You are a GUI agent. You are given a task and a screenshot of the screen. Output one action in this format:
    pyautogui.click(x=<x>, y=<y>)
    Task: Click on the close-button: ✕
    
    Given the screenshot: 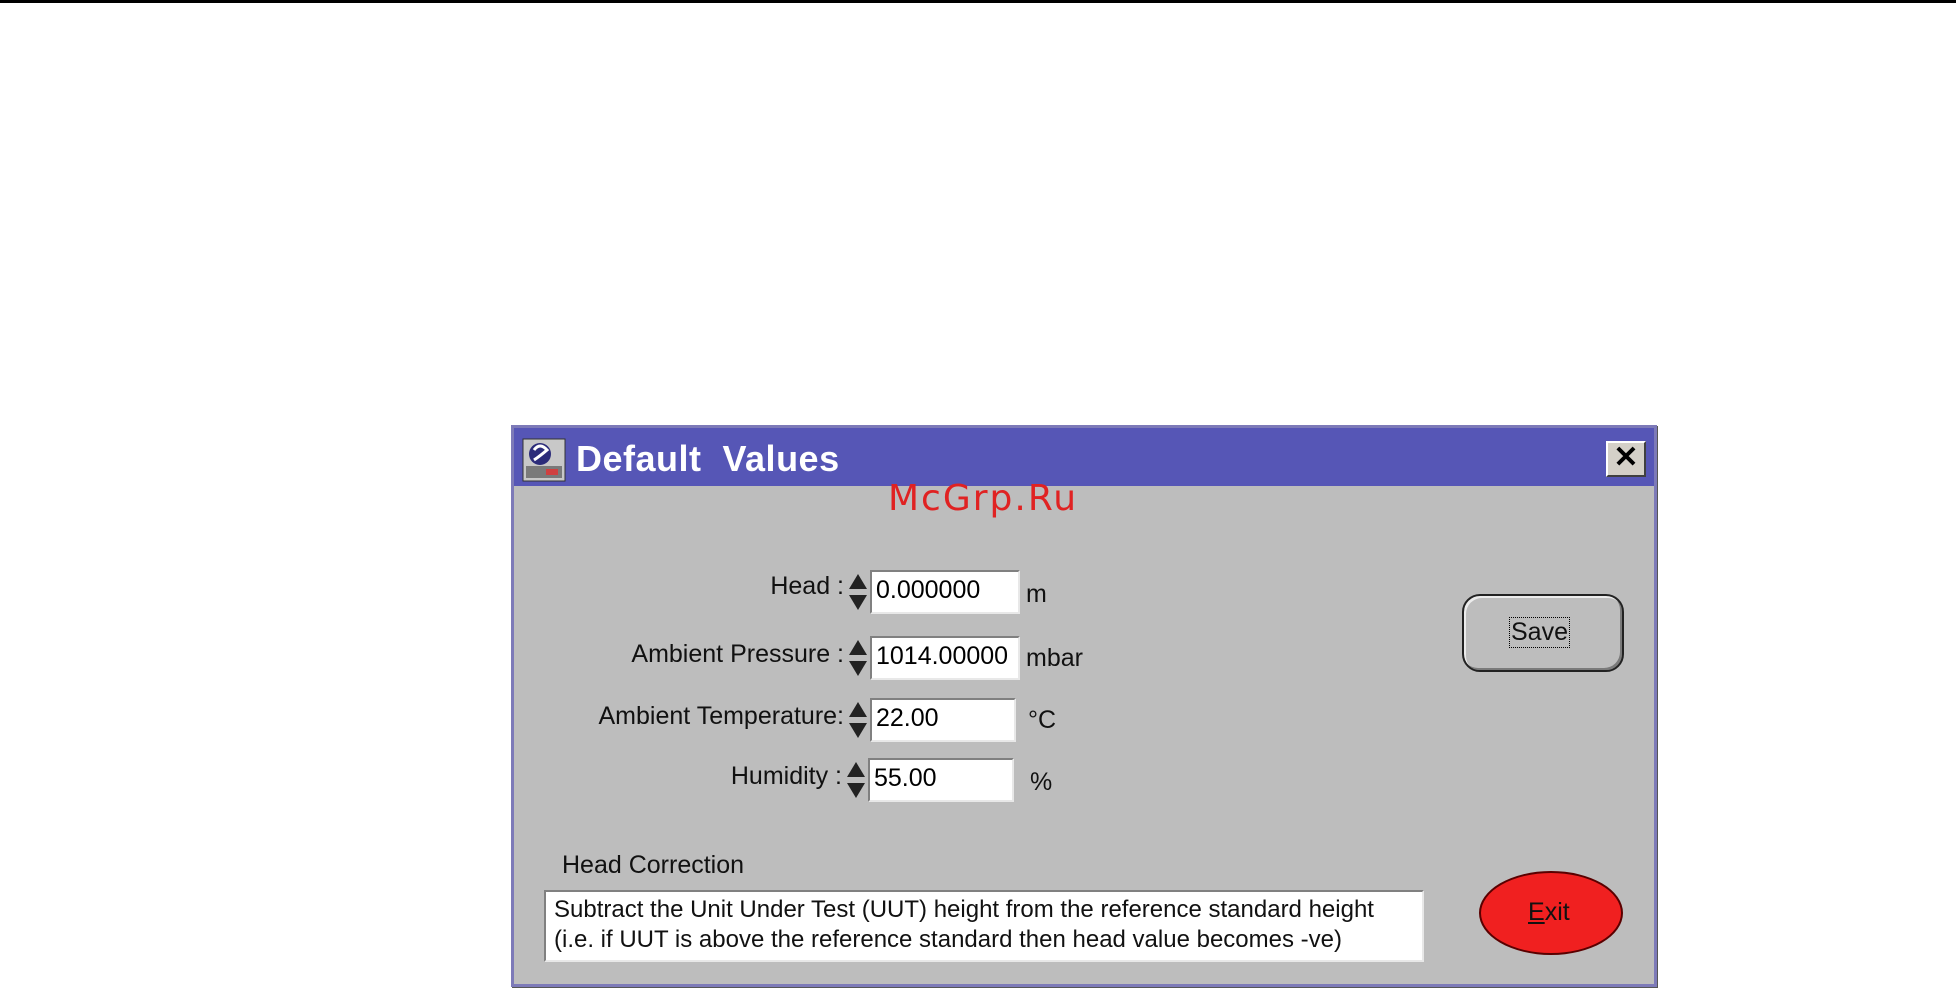 What is the action you would take?
    pyautogui.click(x=1626, y=459)
    